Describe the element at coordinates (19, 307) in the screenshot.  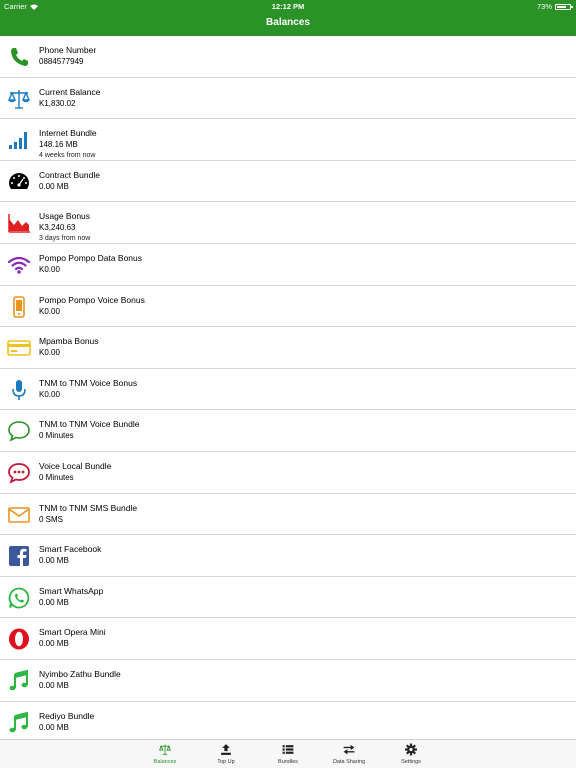
I see `mobile-phone-icon` at that location.